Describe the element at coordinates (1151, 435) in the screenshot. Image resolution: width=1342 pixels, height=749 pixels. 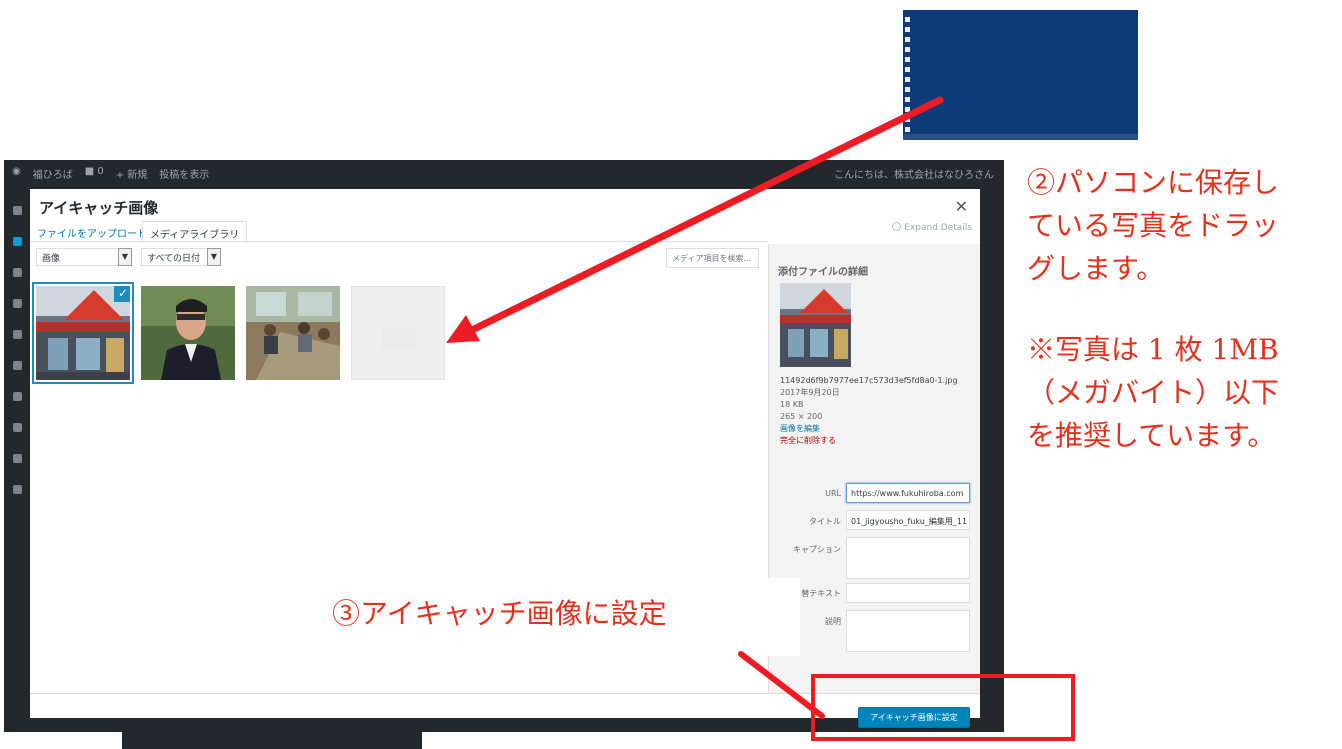
I see `size-note-line3: を推奨しています。` at that location.